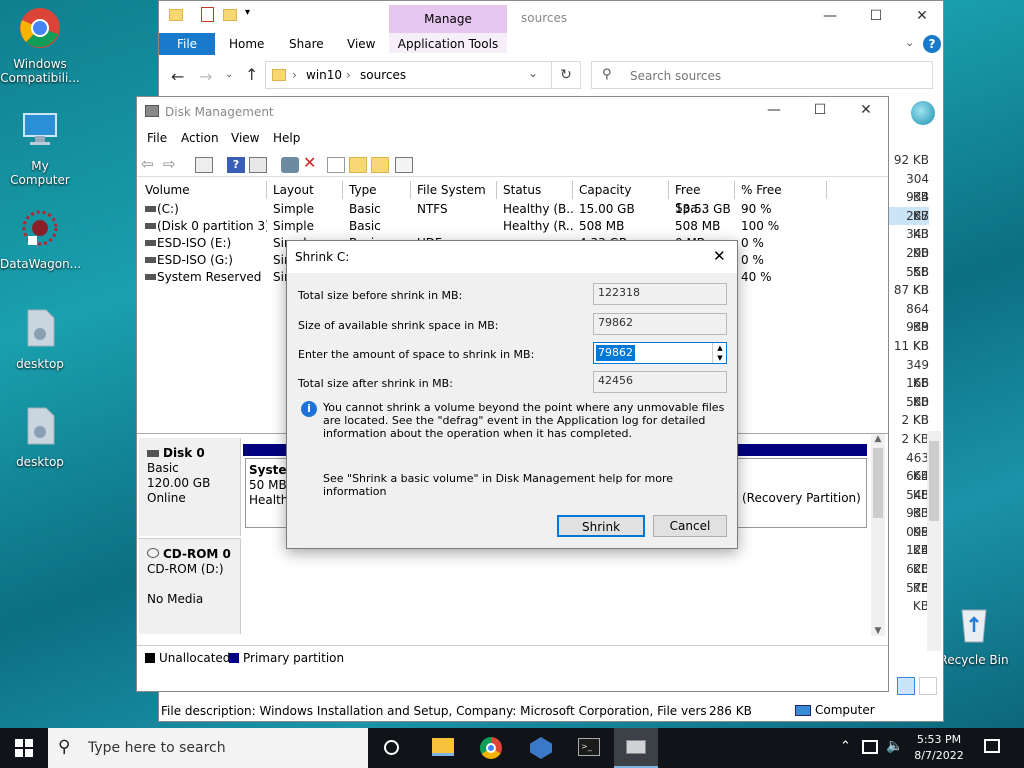  I want to click on forward-icon: →, so click(205, 76).